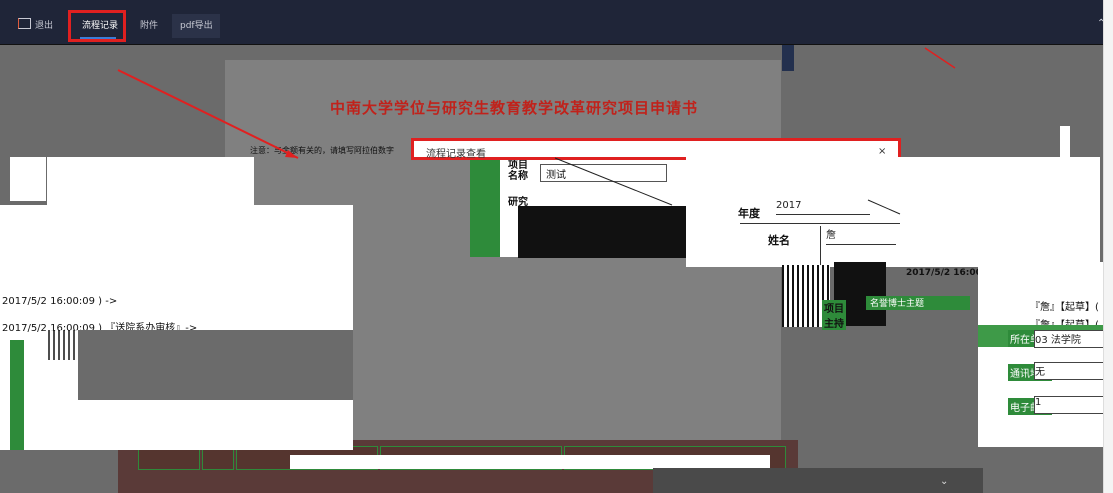  Describe the element at coordinates (918, 303) in the screenshot. I see `honor-tag: 名誉博士主题` at that location.